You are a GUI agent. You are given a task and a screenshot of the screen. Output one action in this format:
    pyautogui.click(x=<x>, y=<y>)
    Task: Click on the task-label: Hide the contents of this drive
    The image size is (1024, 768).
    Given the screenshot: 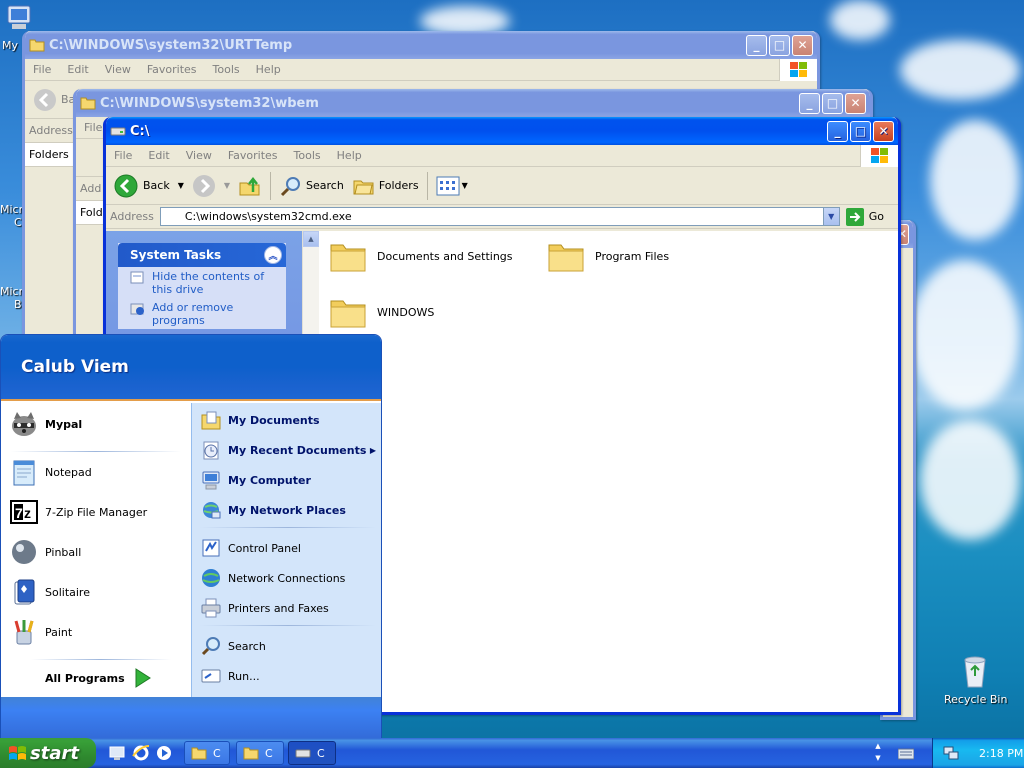 What is the action you would take?
    pyautogui.click(x=208, y=283)
    